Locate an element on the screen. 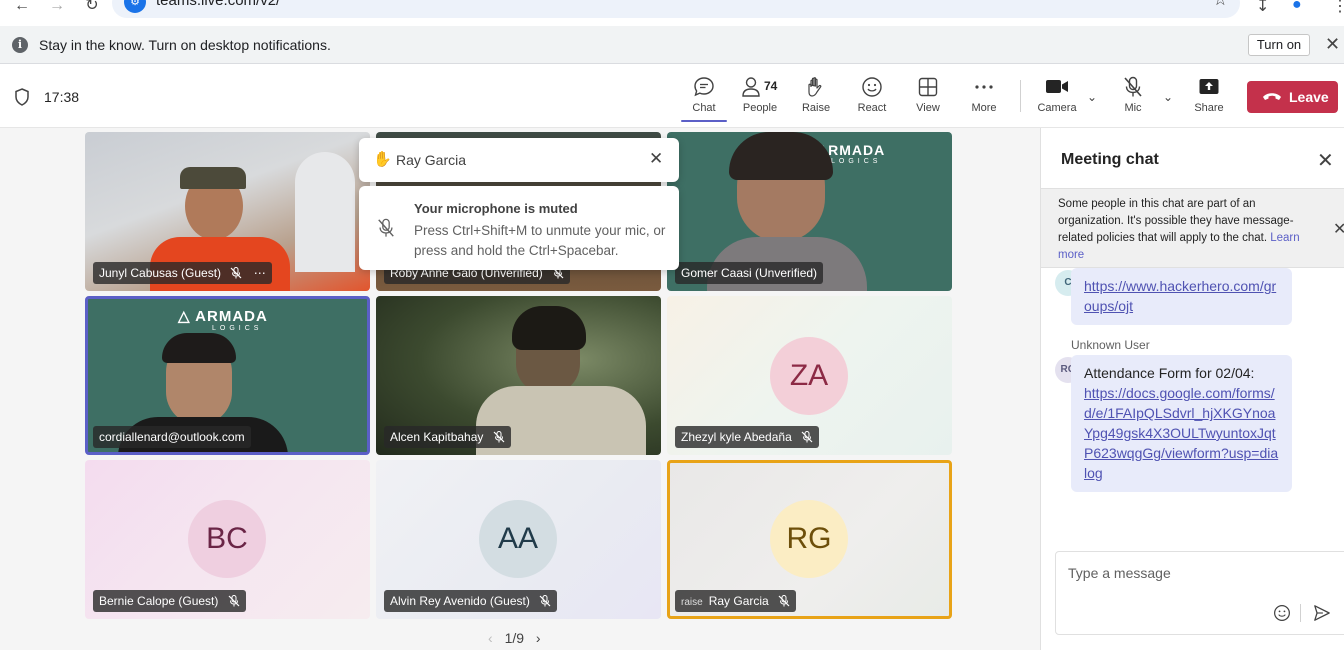  compose-box: Type a message is located at coordinates (1199, 593).